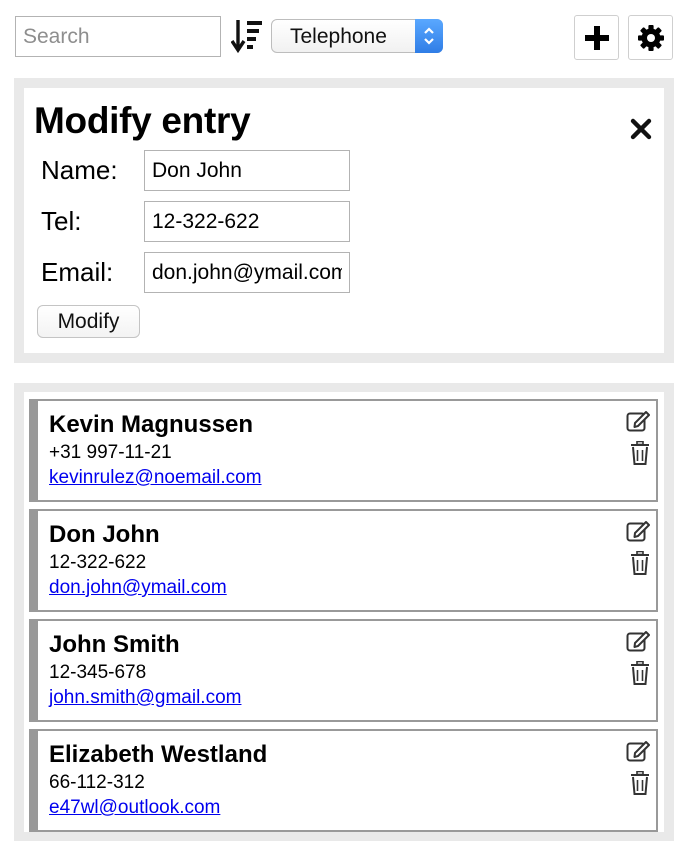  Describe the element at coordinates (641, 129) in the screenshot. I see `close-icon` at that location.